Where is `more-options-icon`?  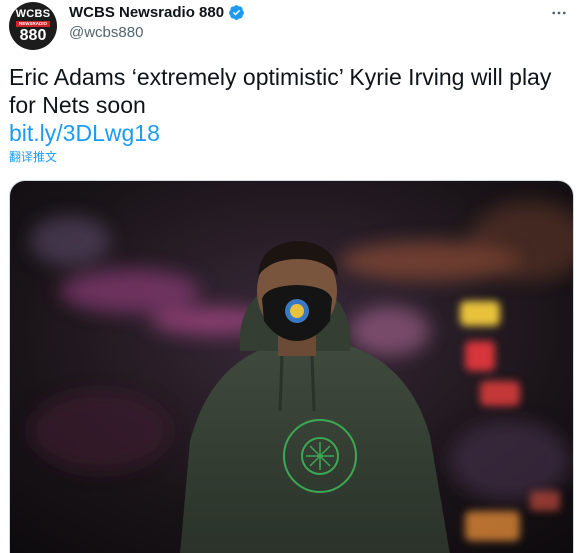 more-options-icon is located at coordinates (559, 13).